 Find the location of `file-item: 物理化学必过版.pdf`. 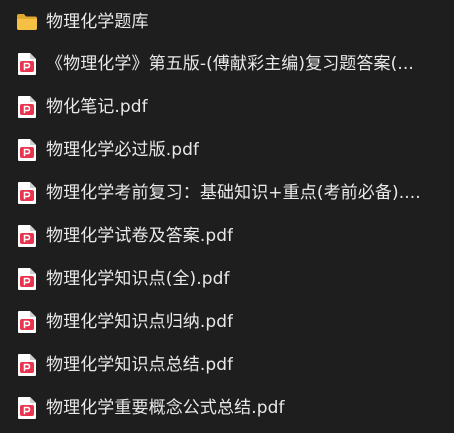

file-item: 物理化学必过版.pdf is located at coordinates (227, 150).